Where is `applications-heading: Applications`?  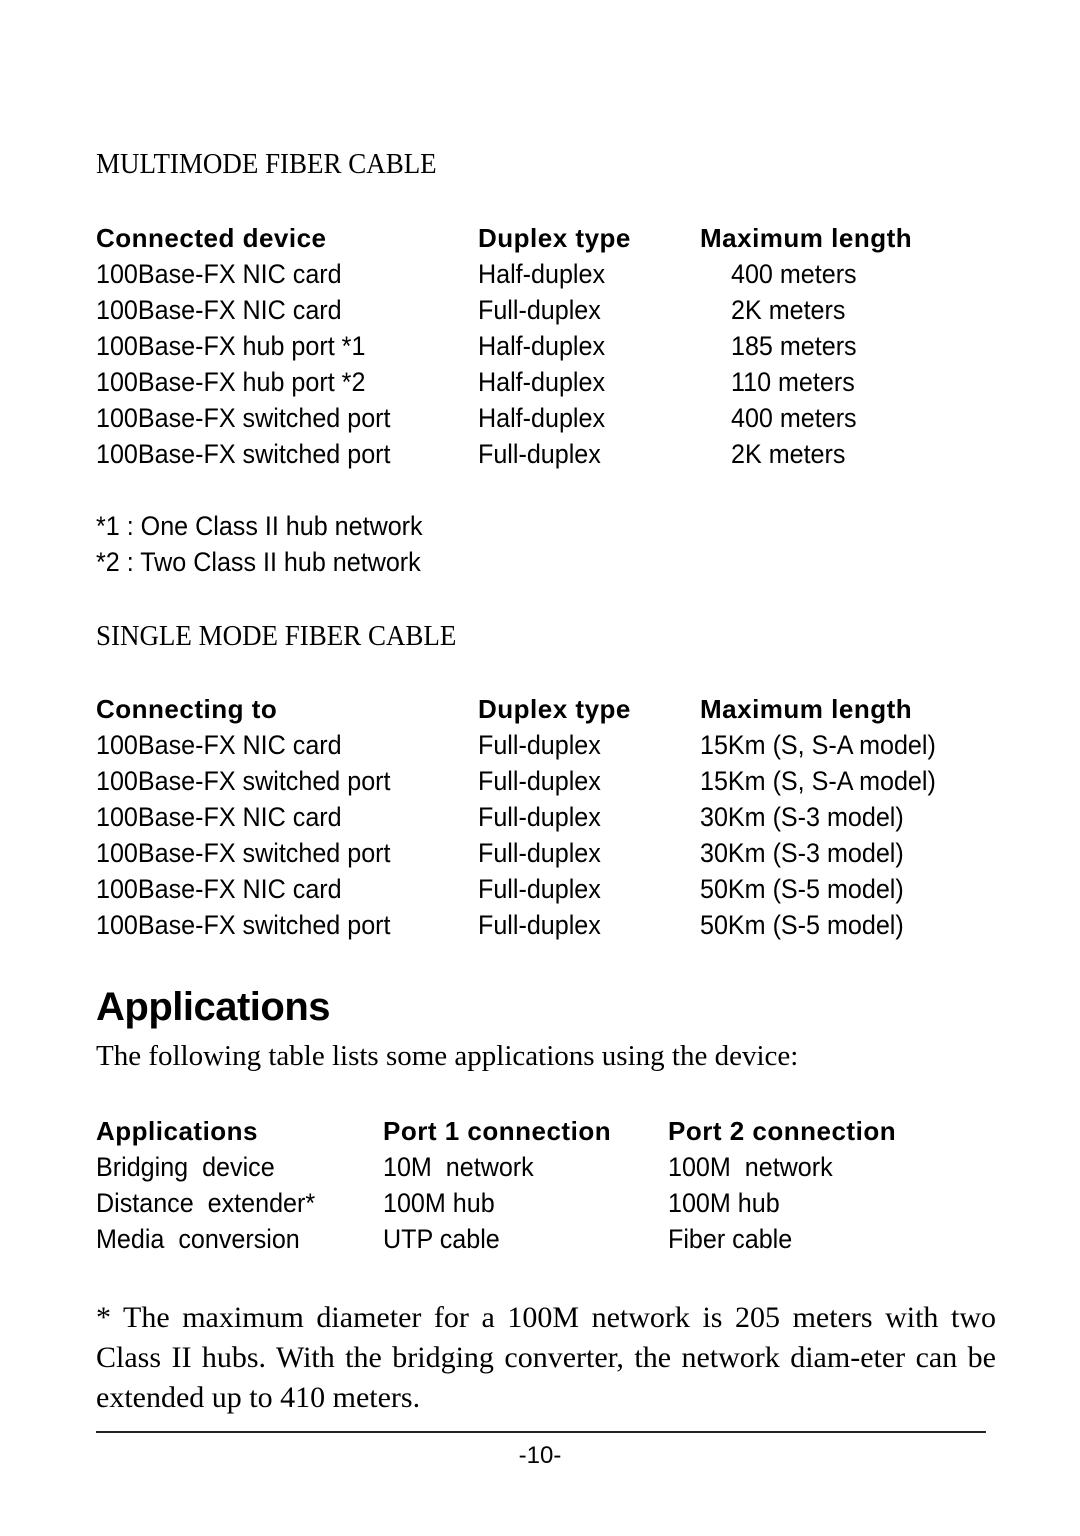 applications-heading: Applications is located at coordinates (213, 1007).